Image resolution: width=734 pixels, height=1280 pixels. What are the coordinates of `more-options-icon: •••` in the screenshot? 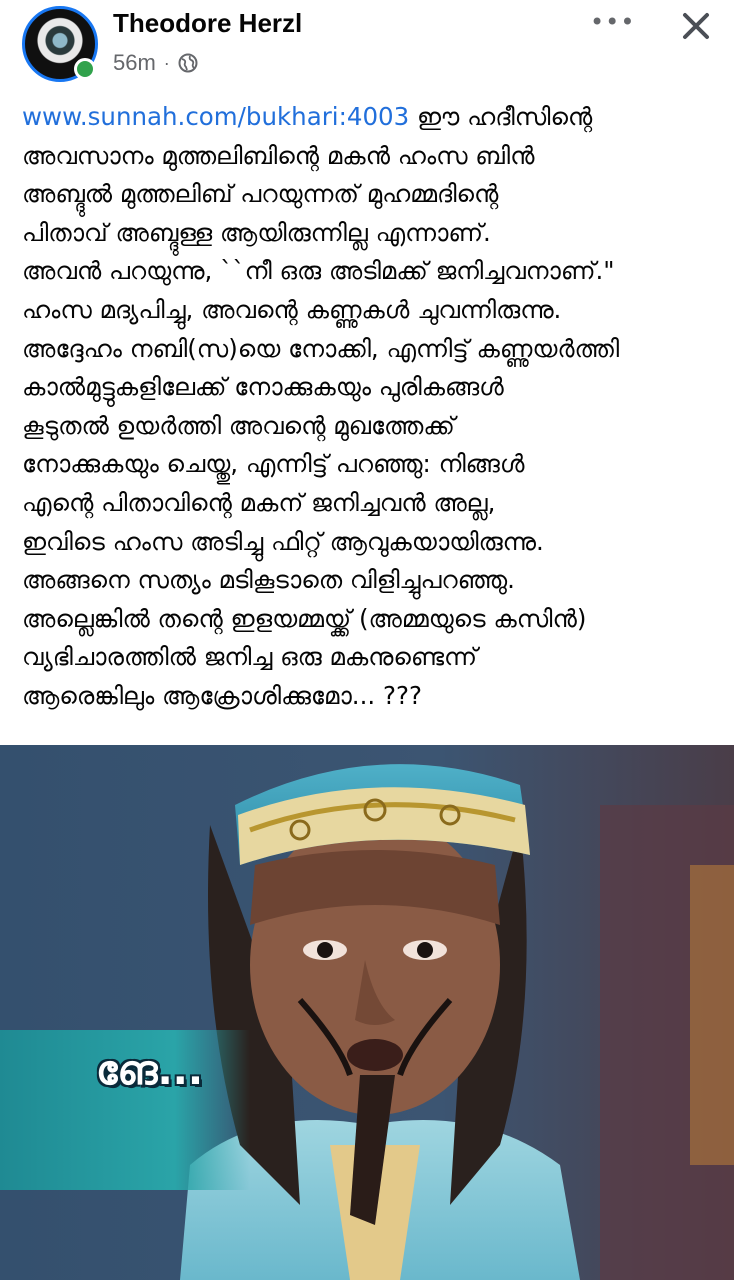 It's located at (612, 23).